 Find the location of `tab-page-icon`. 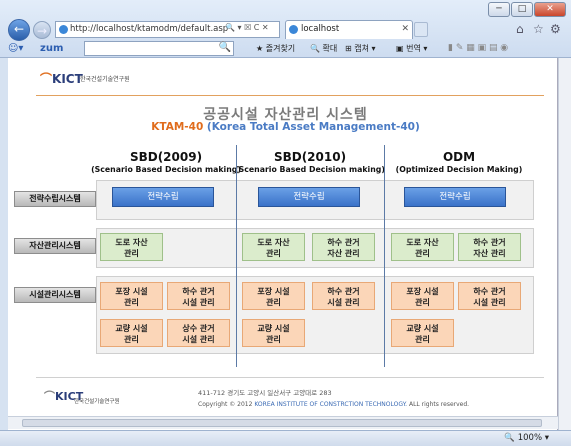

tab-page-icon is located at coordinates (293, 29).